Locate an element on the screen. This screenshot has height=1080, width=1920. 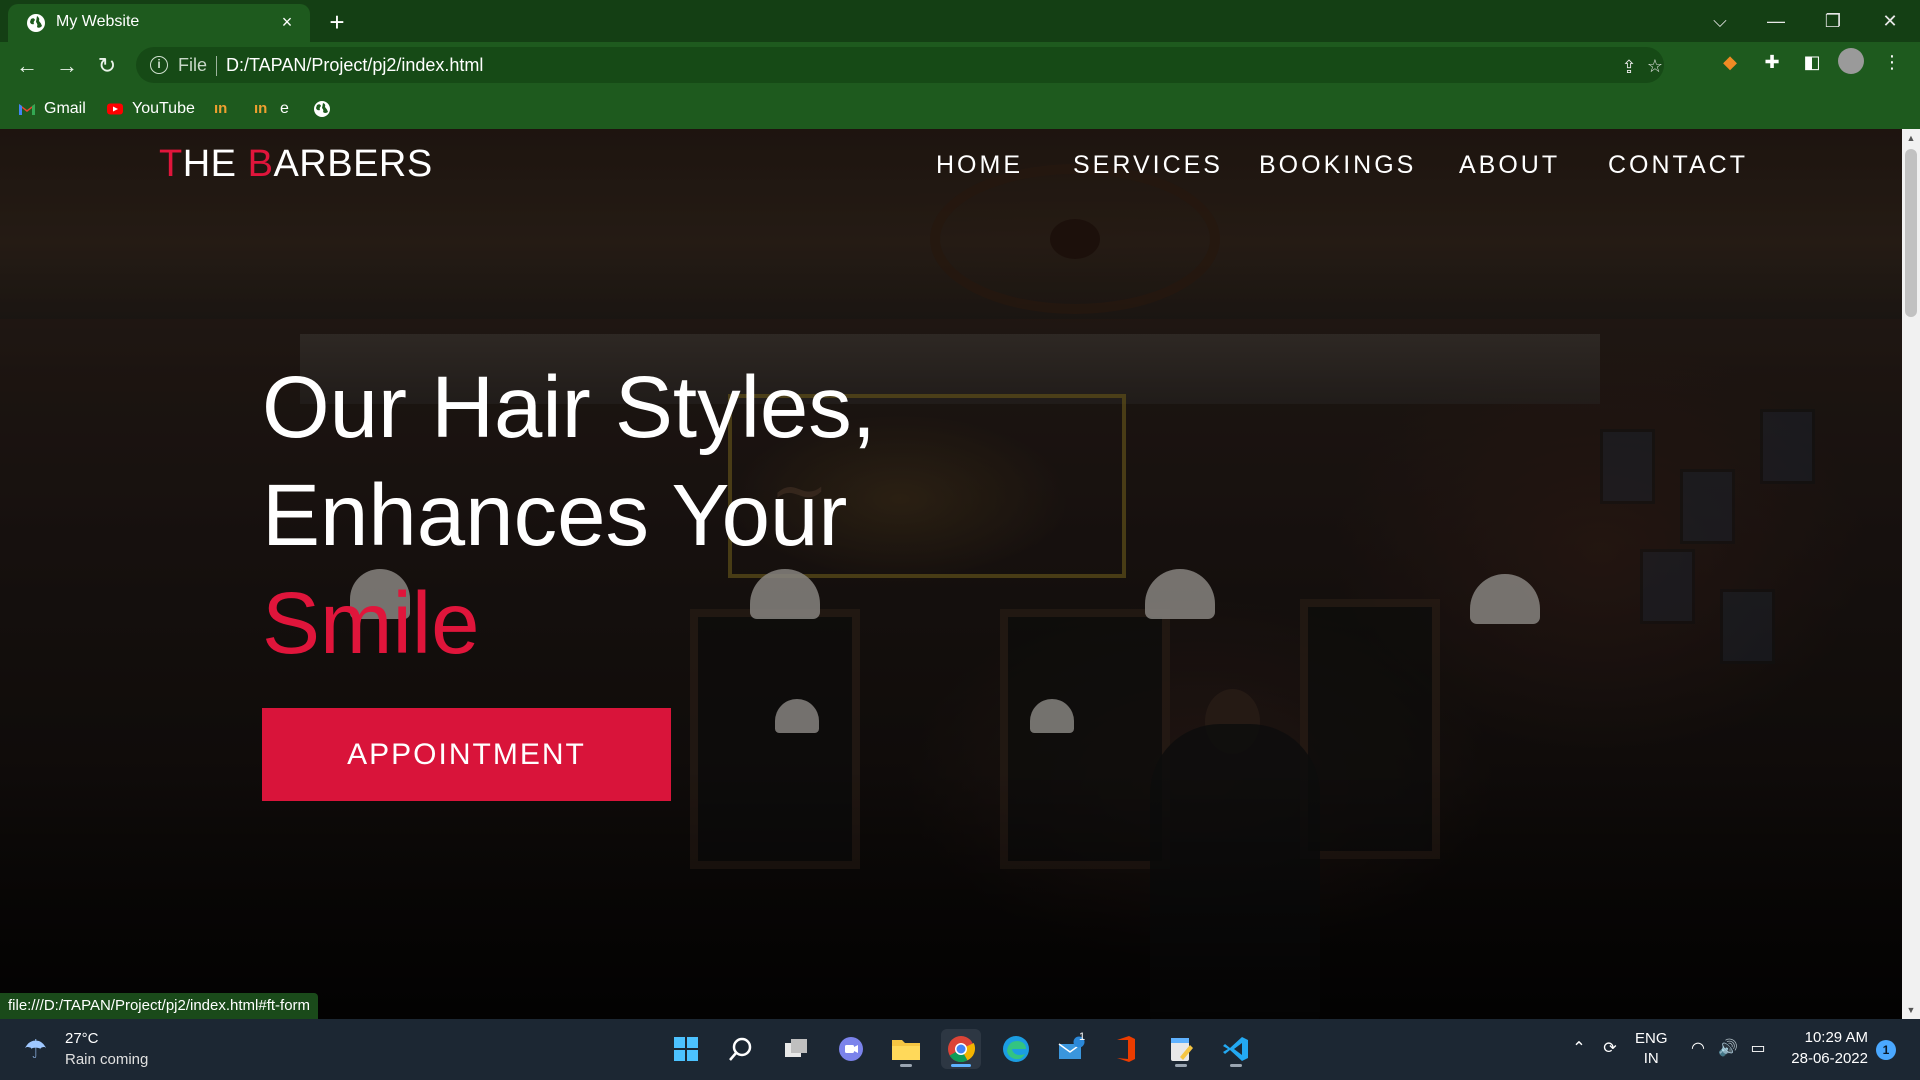
back-arrow-icon: ← is located at coordinates (27, 66).